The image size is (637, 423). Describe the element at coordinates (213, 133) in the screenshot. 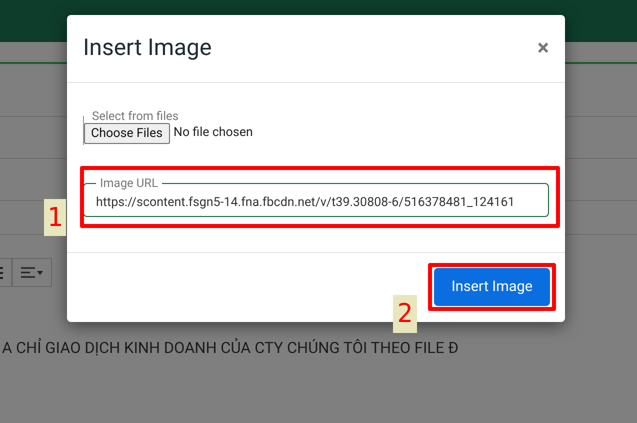

I see `file-status: No file chosen` at that location.